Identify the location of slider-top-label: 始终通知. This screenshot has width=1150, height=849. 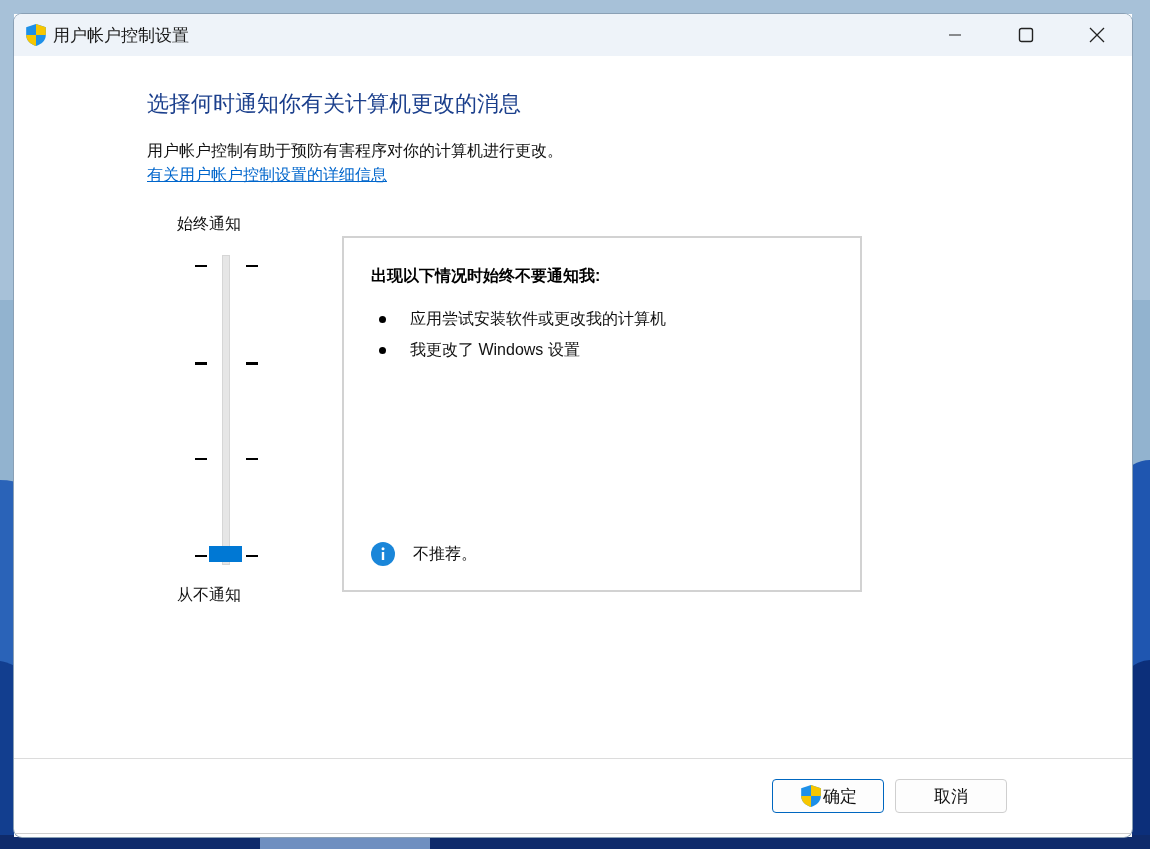
(209, 224).